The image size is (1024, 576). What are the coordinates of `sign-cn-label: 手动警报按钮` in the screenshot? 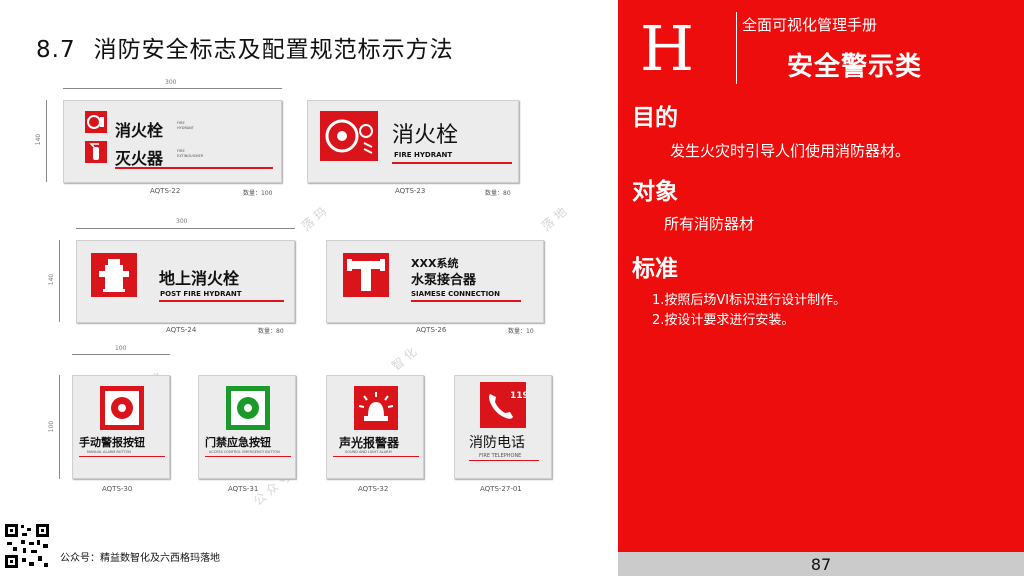 It's located at (112, 442).